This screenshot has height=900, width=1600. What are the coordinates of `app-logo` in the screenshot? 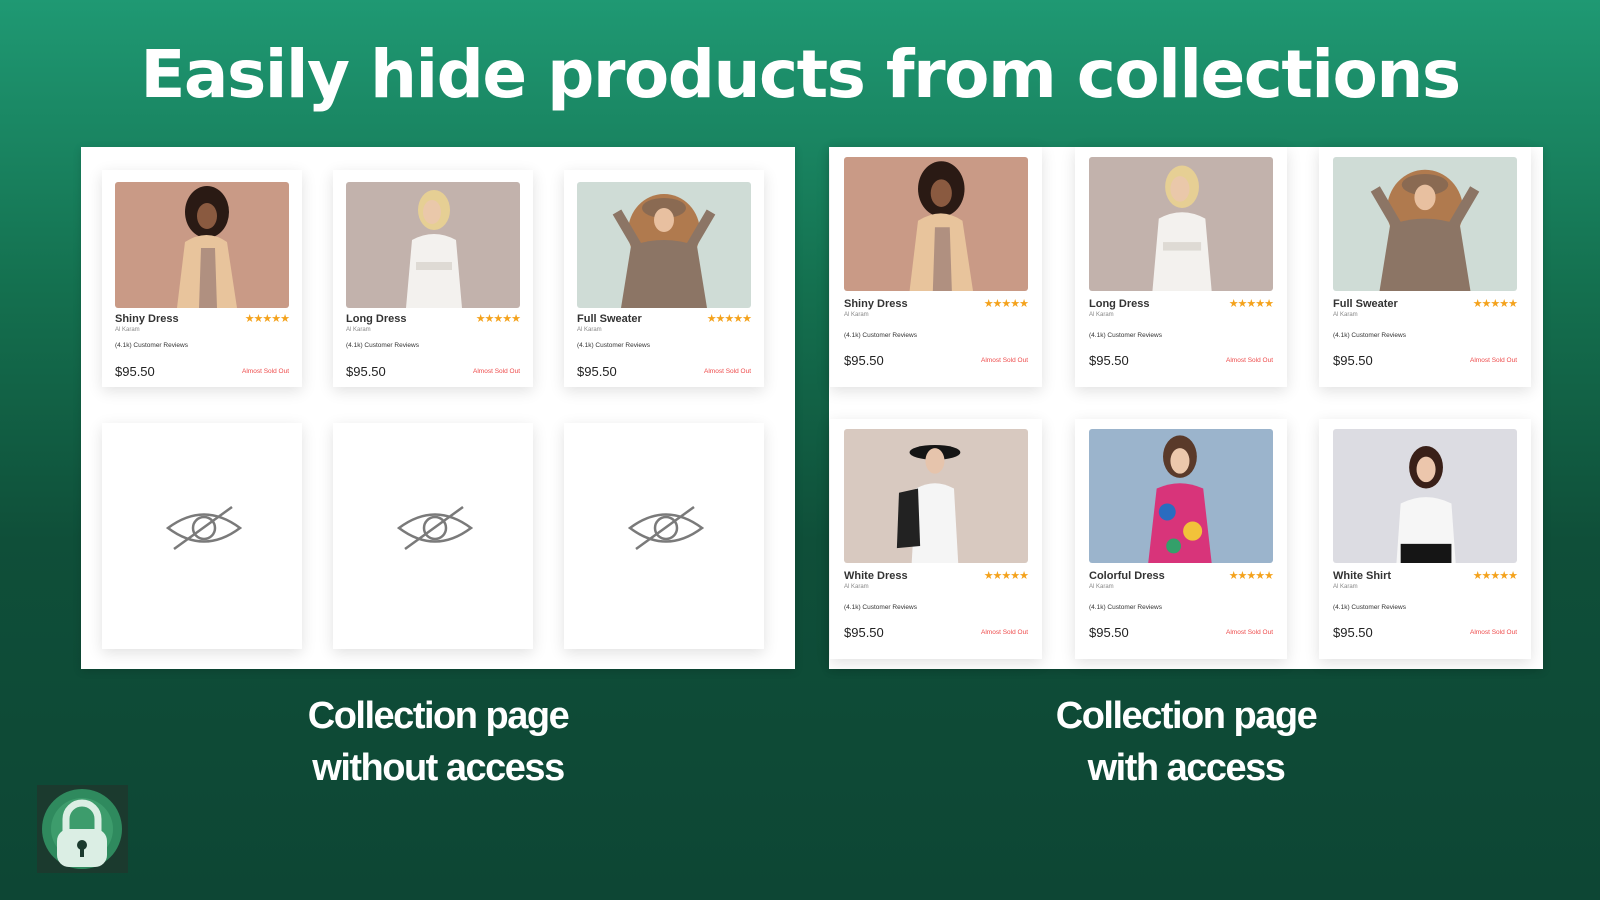 It's located at (82, 829).